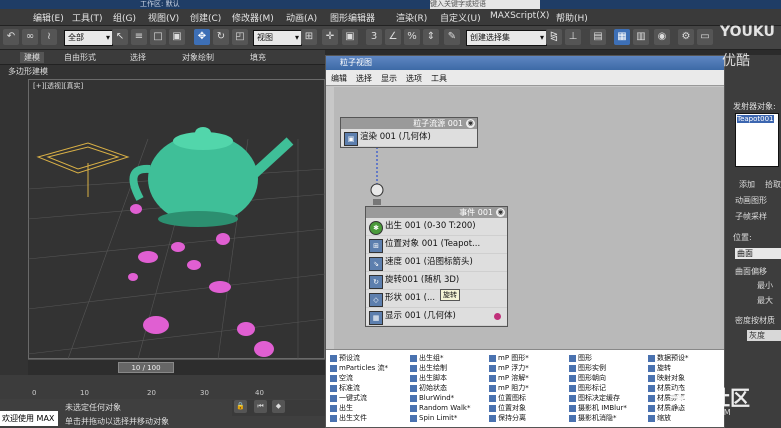  I want to click on rect-selection-icon: □, so click(158, 37).